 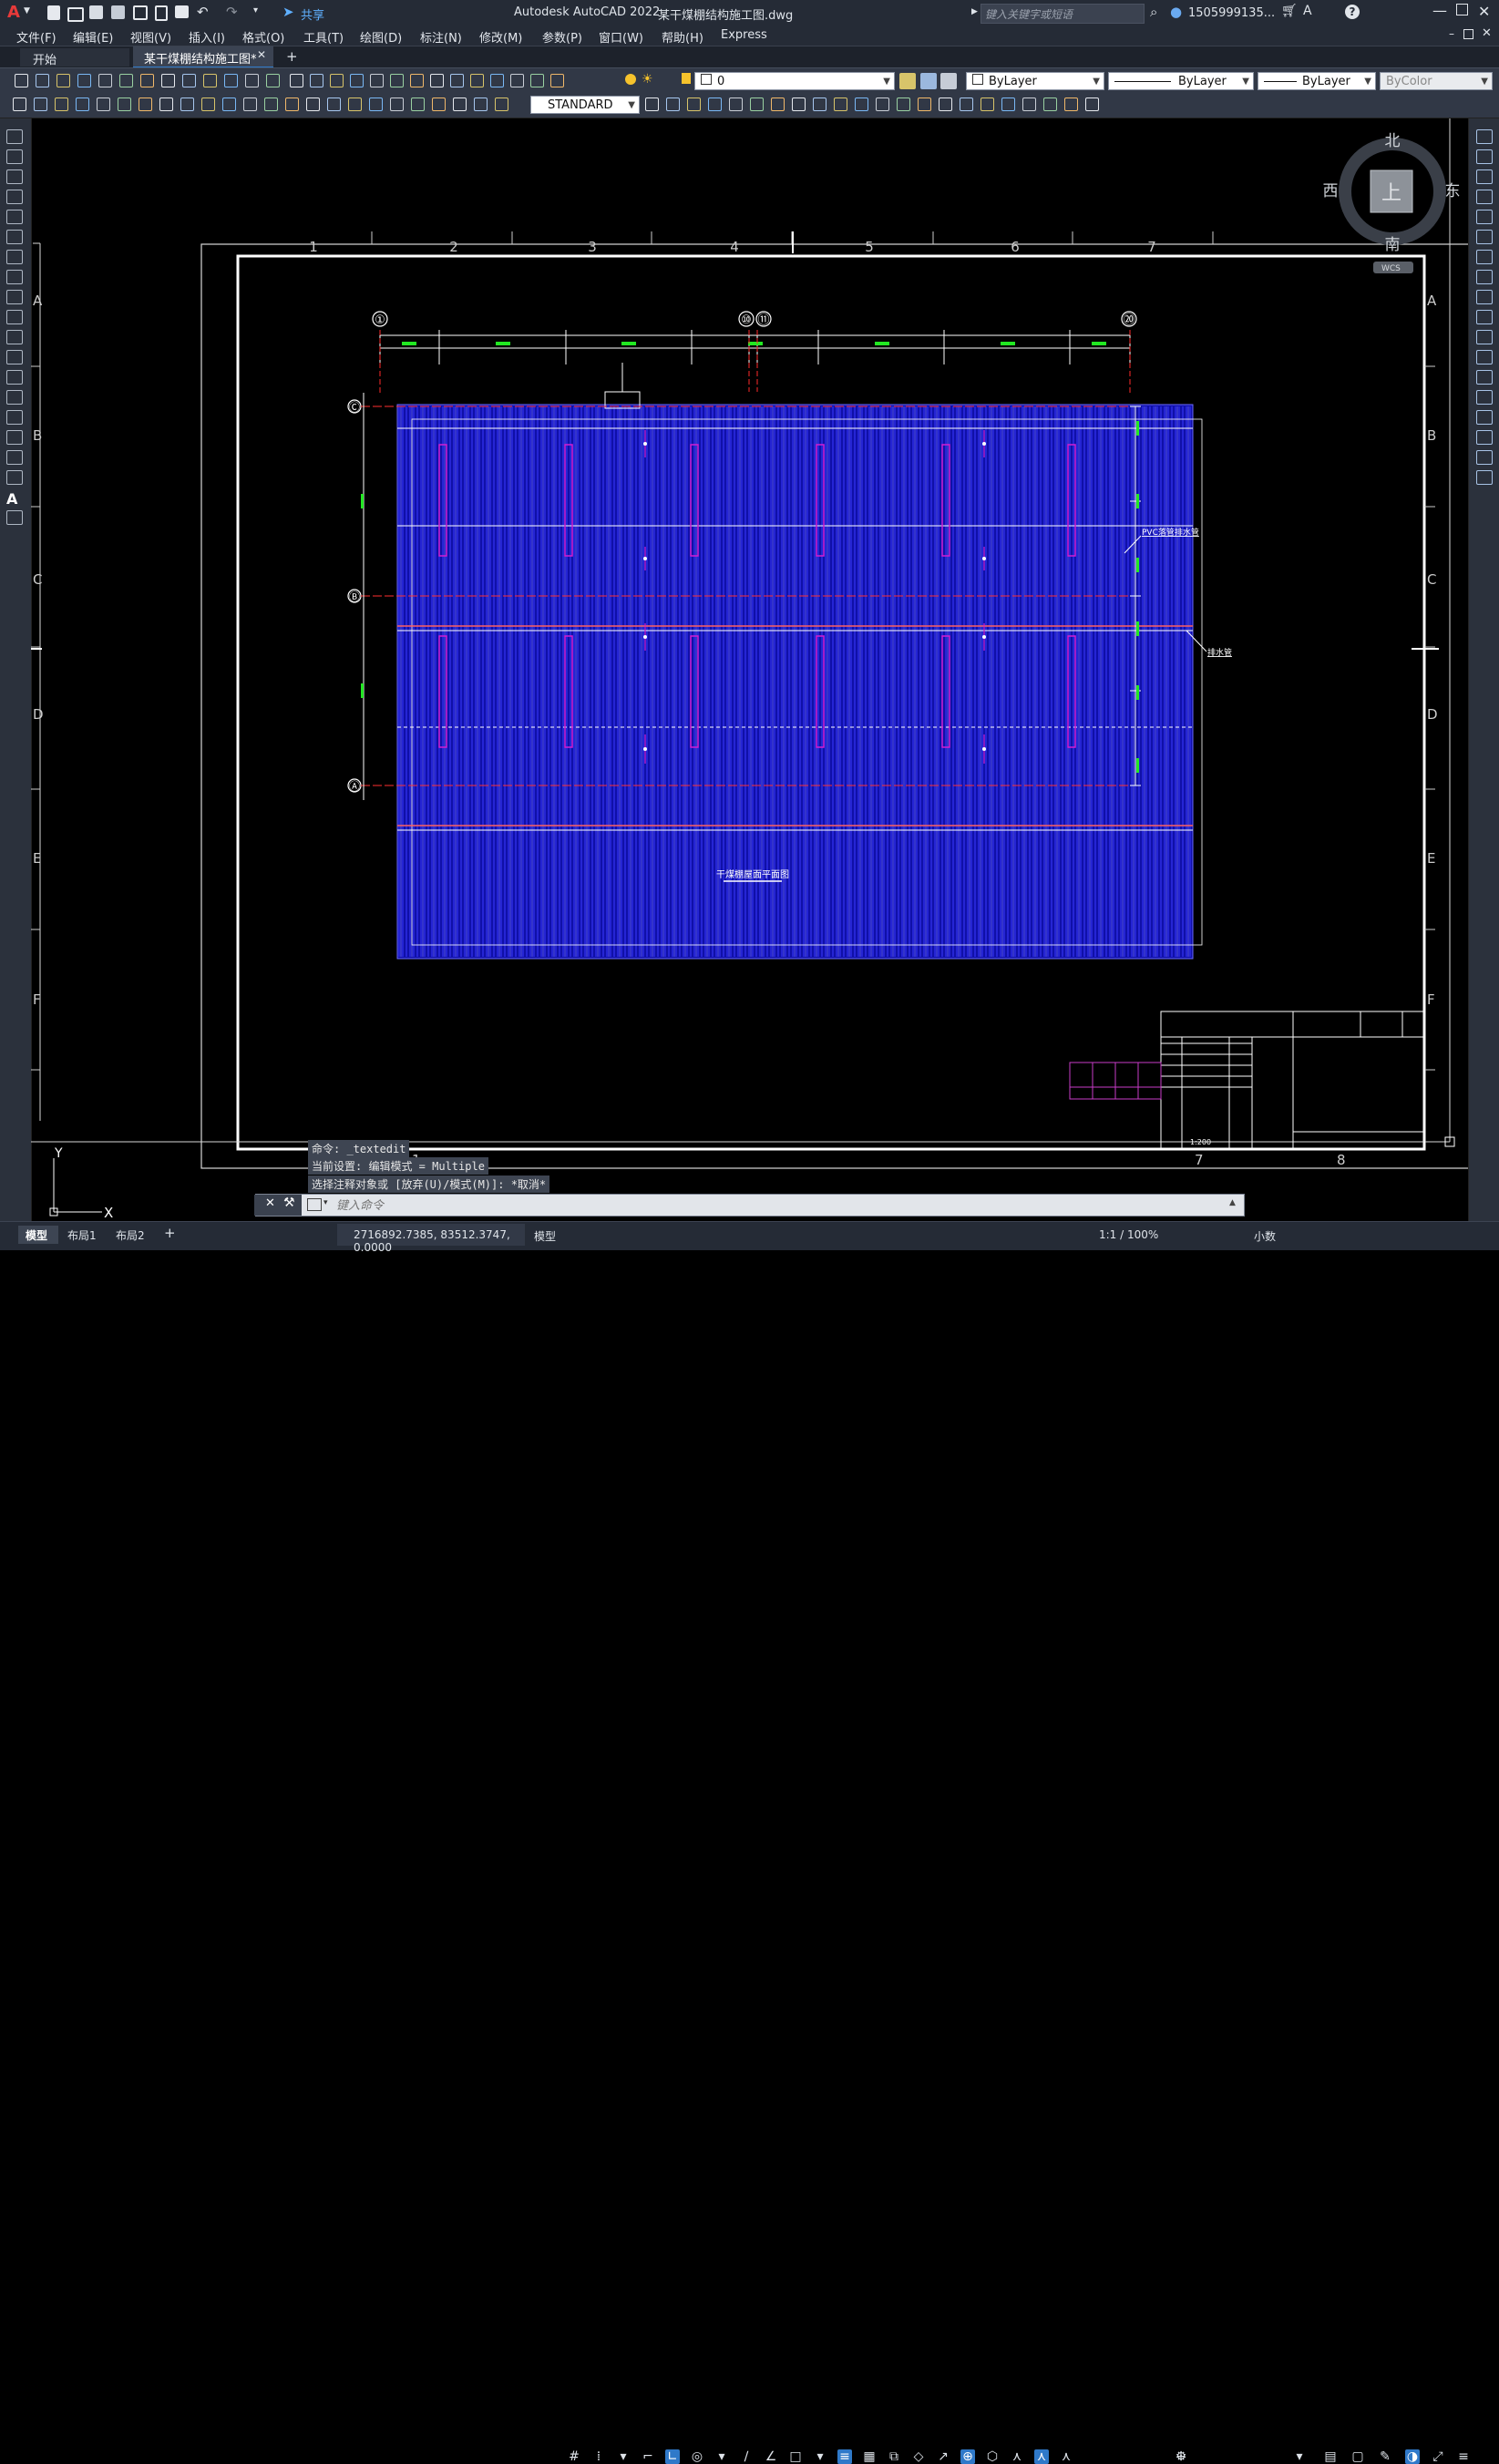 I want to click on spline-icon, so click(x=14, y=297).